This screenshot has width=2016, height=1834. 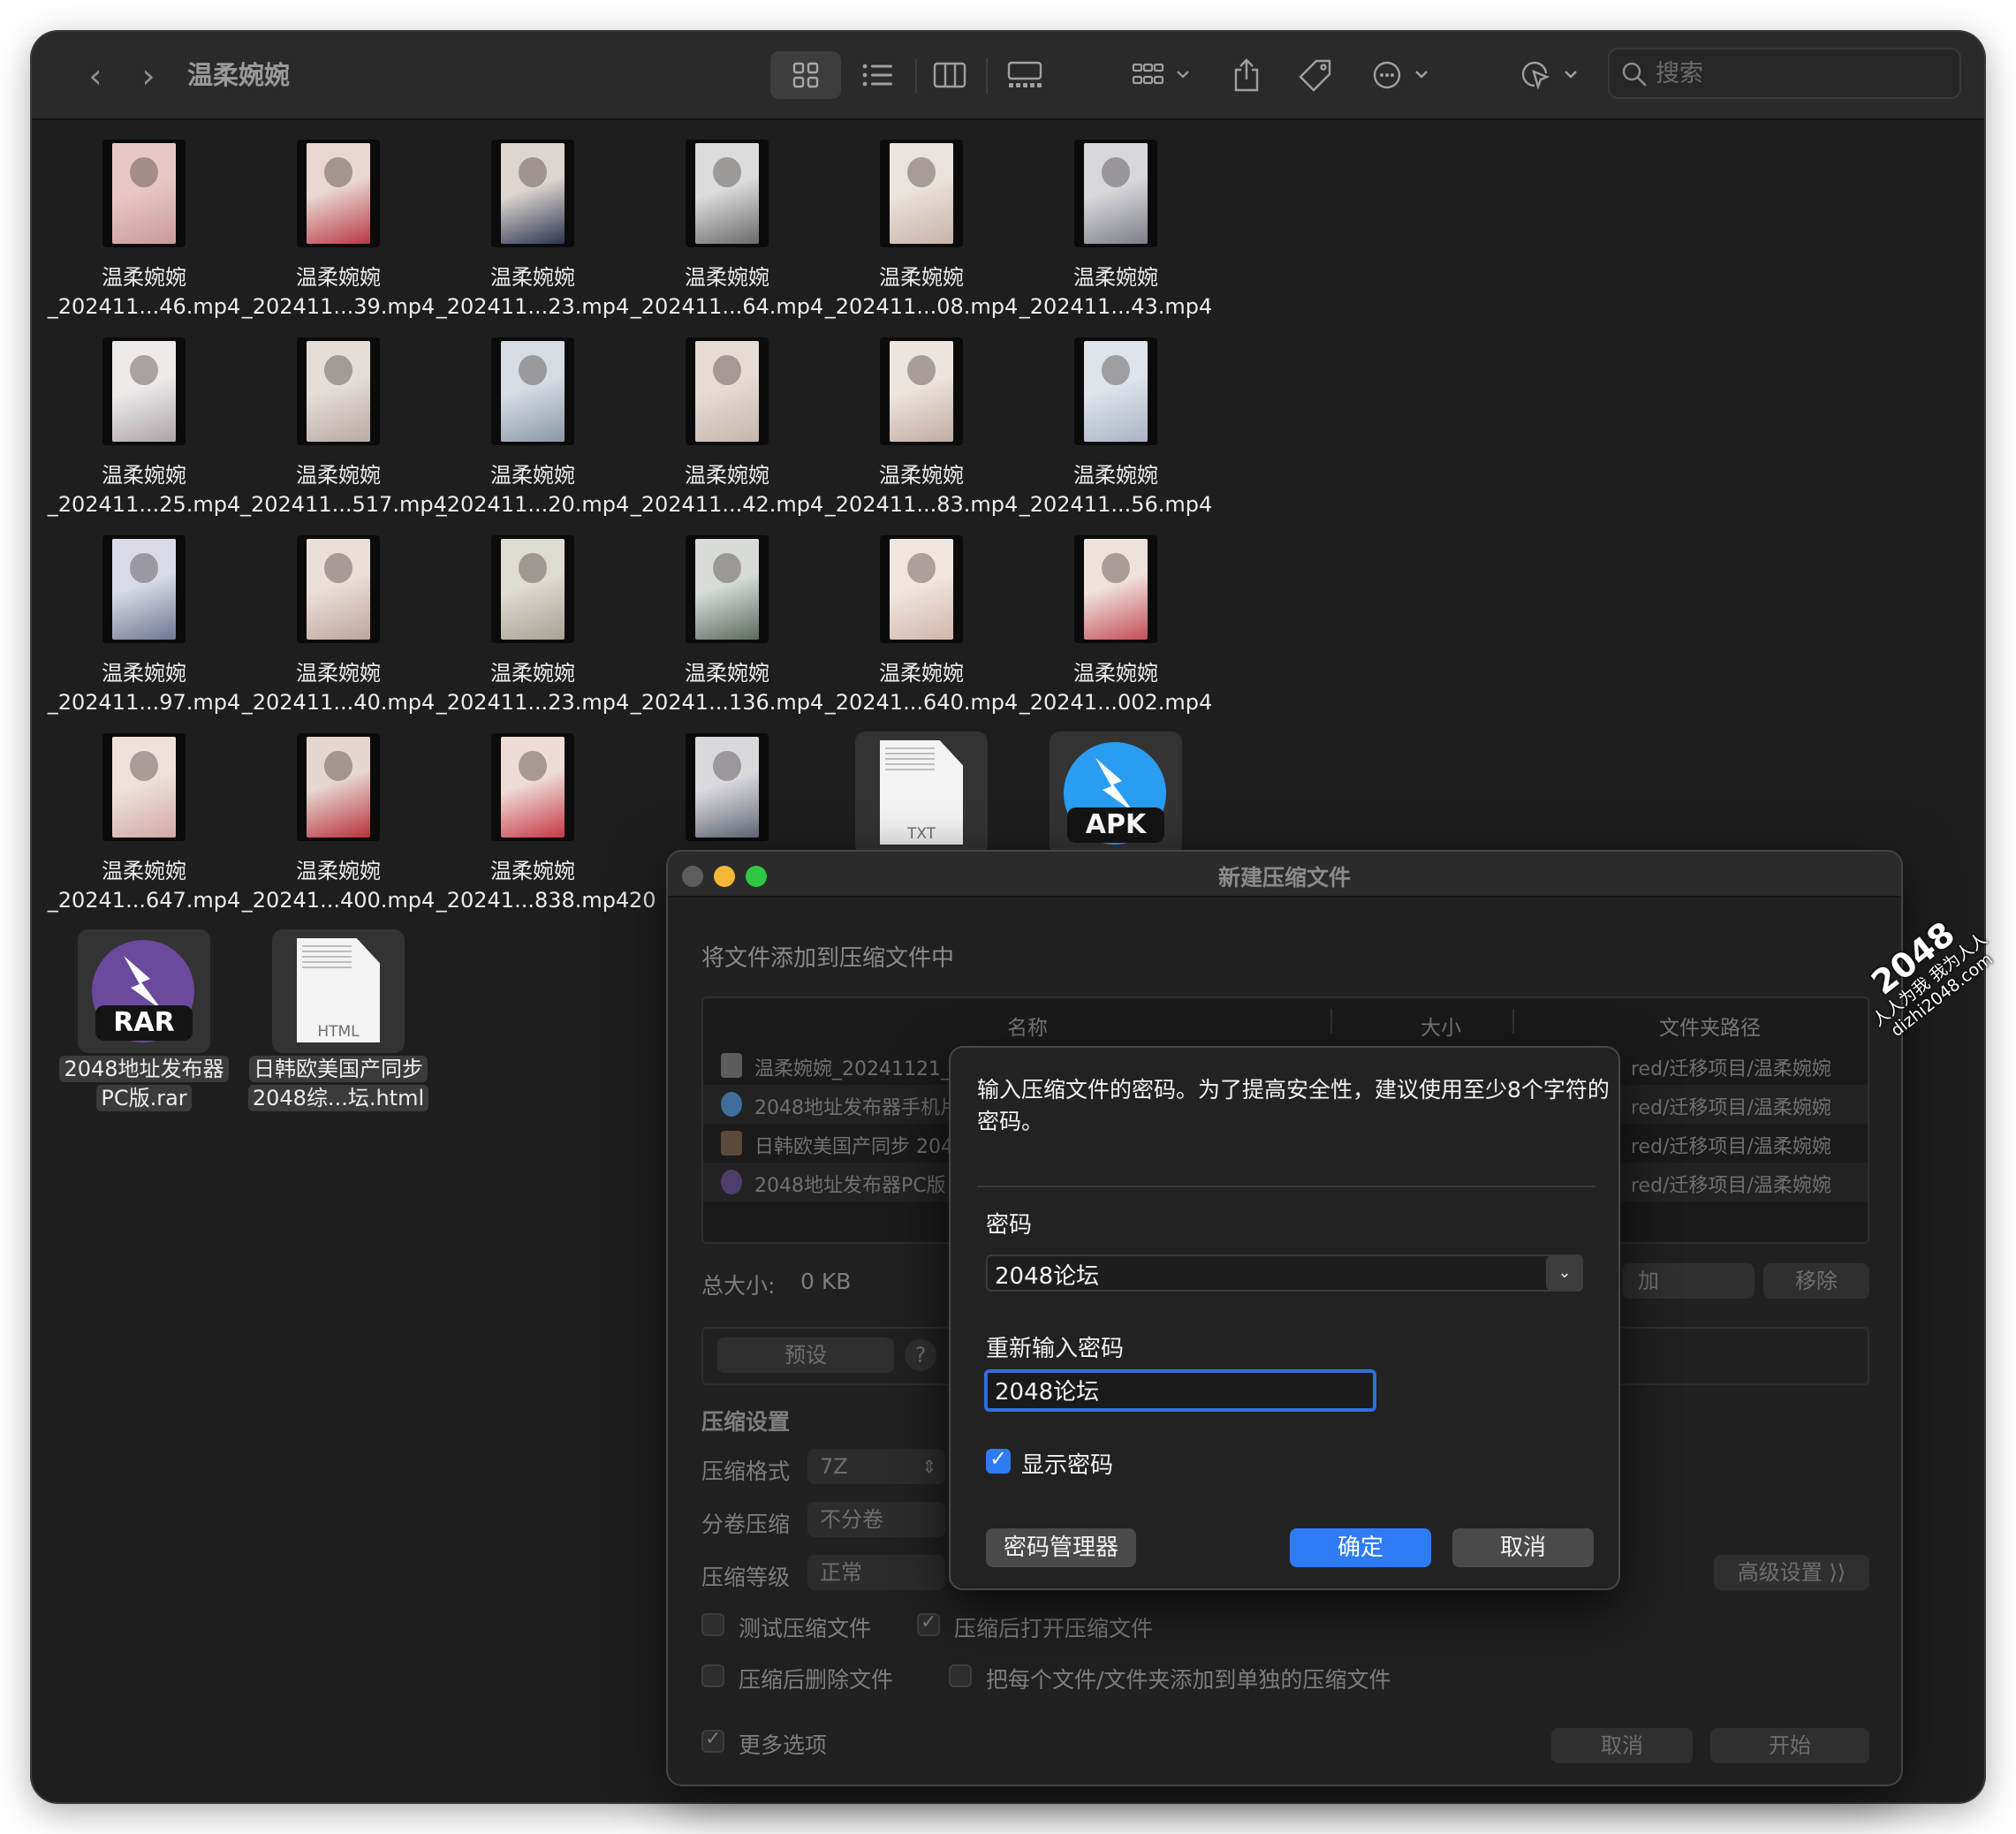 I want to click on file-name-label: 温柔婉婉 _202411...56.mp4, so click(x=1116, y=490).